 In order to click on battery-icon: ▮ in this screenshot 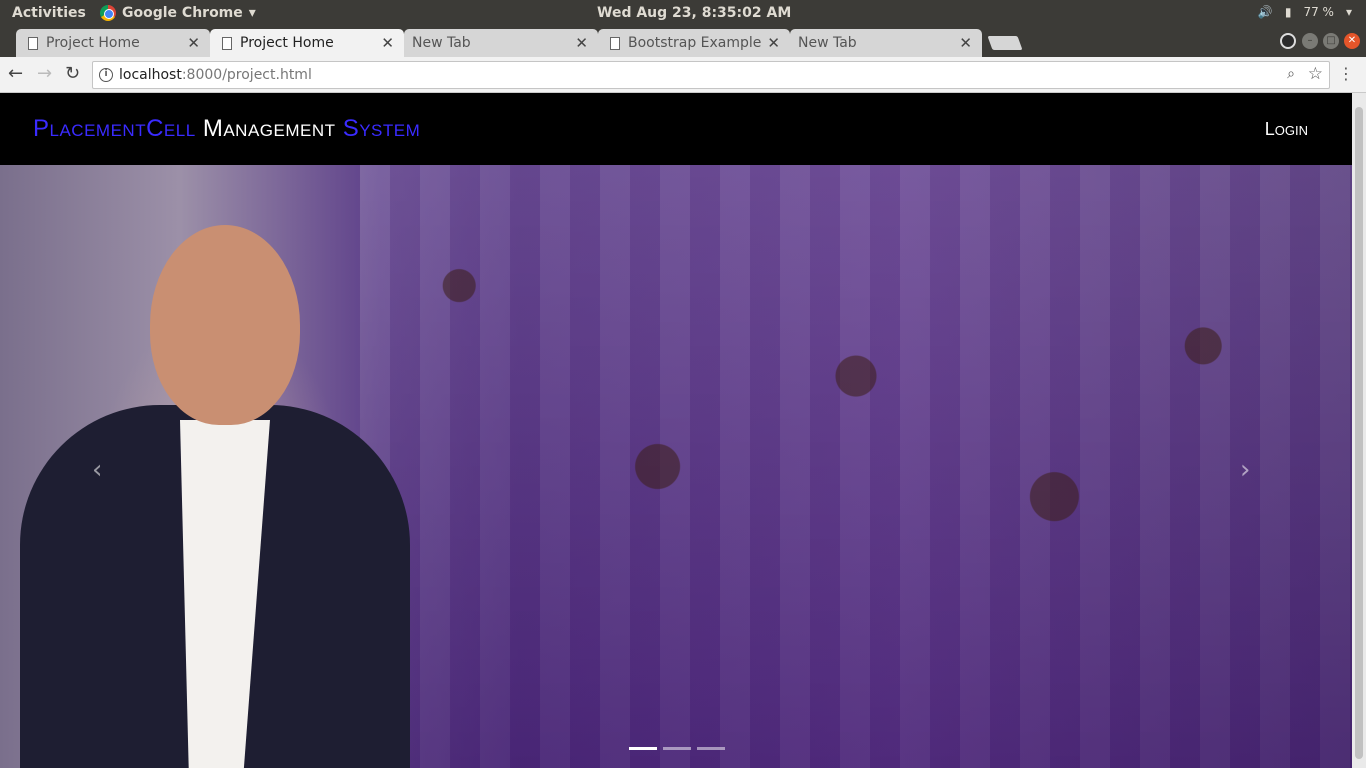, I will do `click(1288, 12)`.